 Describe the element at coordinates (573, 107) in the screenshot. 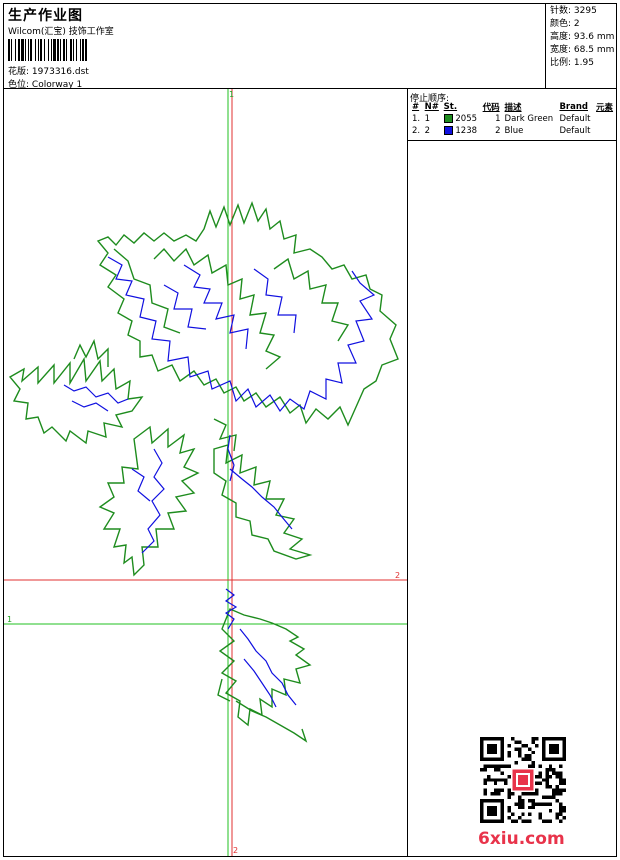

I see `col-brand: Brand` at that location.